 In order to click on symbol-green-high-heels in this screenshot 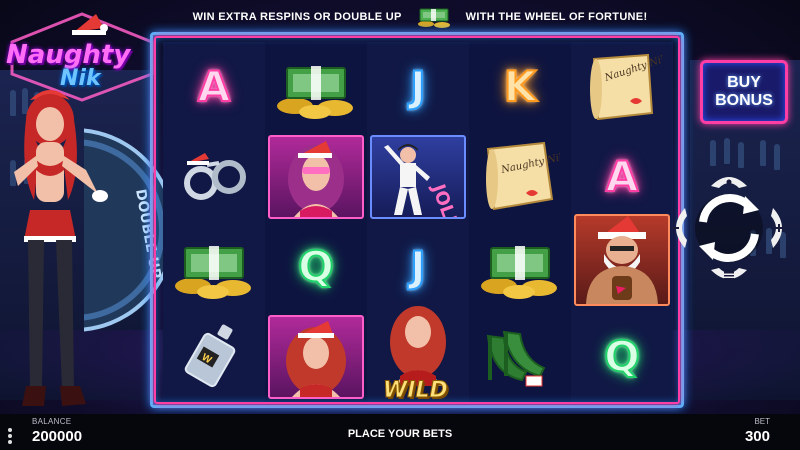, I will do `click(520, 357)`.